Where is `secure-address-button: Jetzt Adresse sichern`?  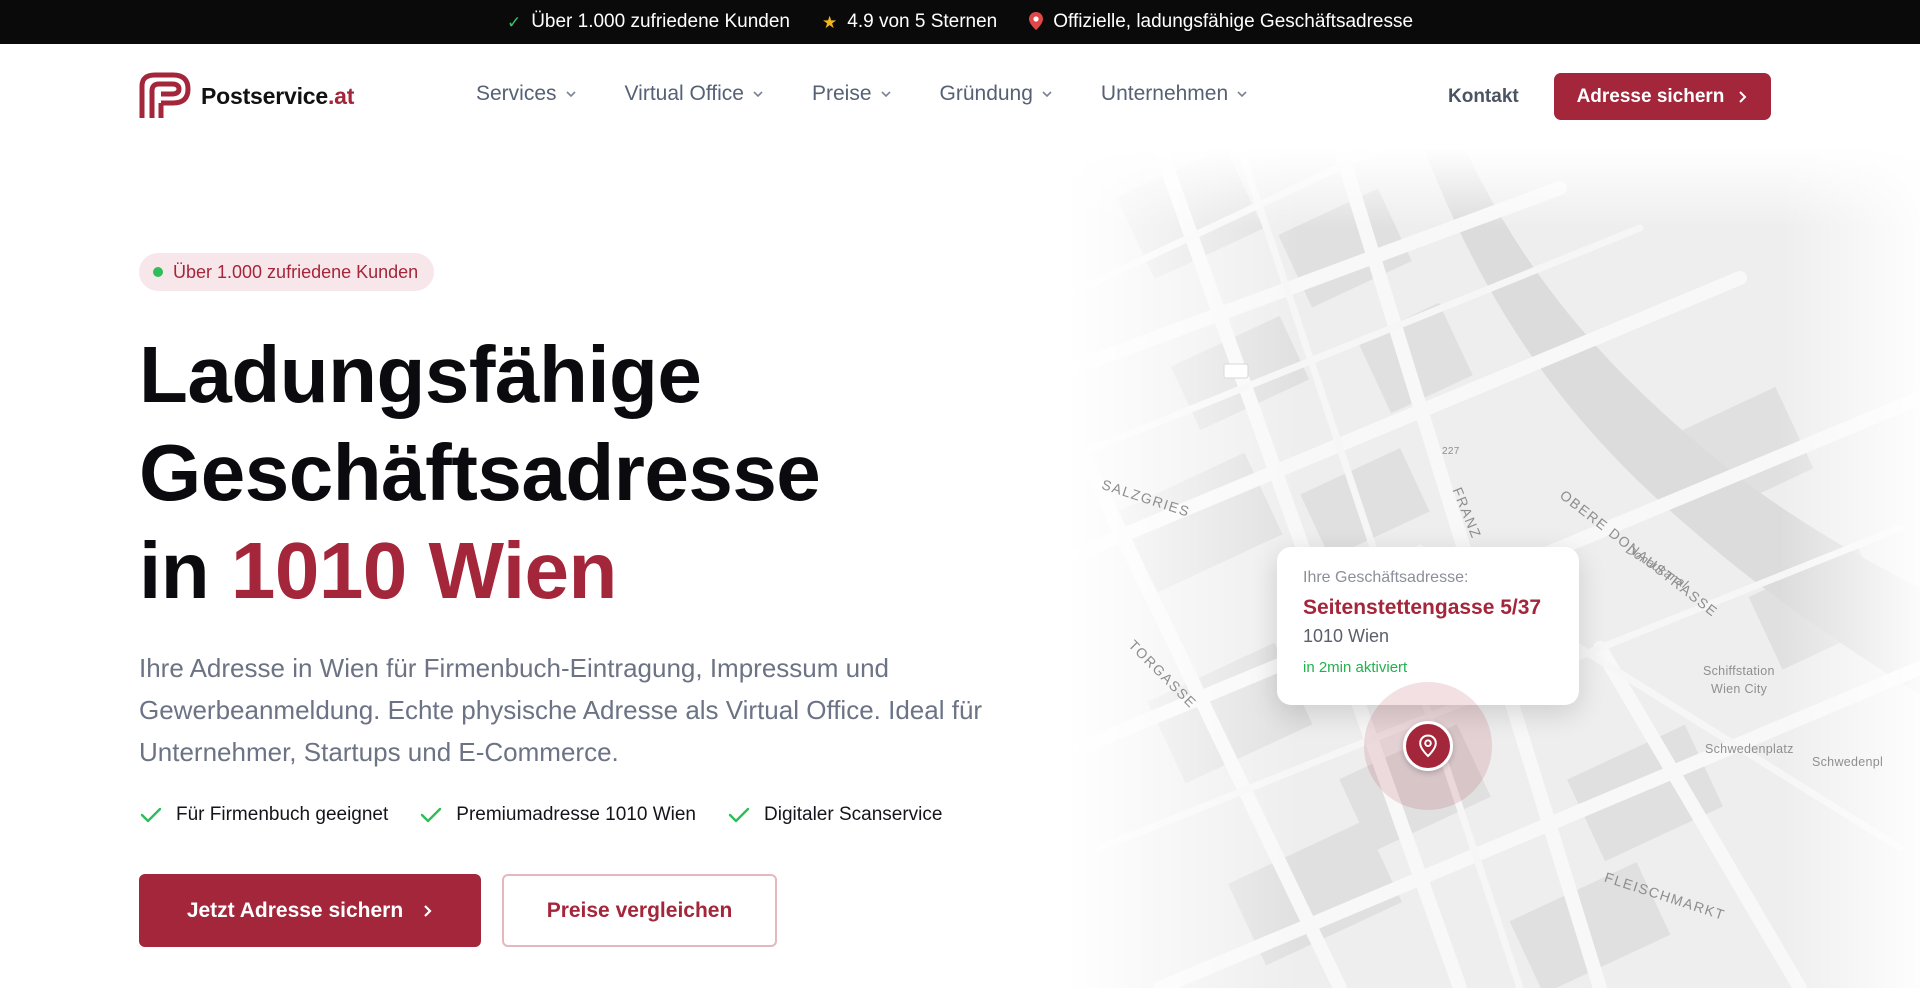
secure-address-button: Jetzt Adresse sichern is located at coordinates (310, 910).